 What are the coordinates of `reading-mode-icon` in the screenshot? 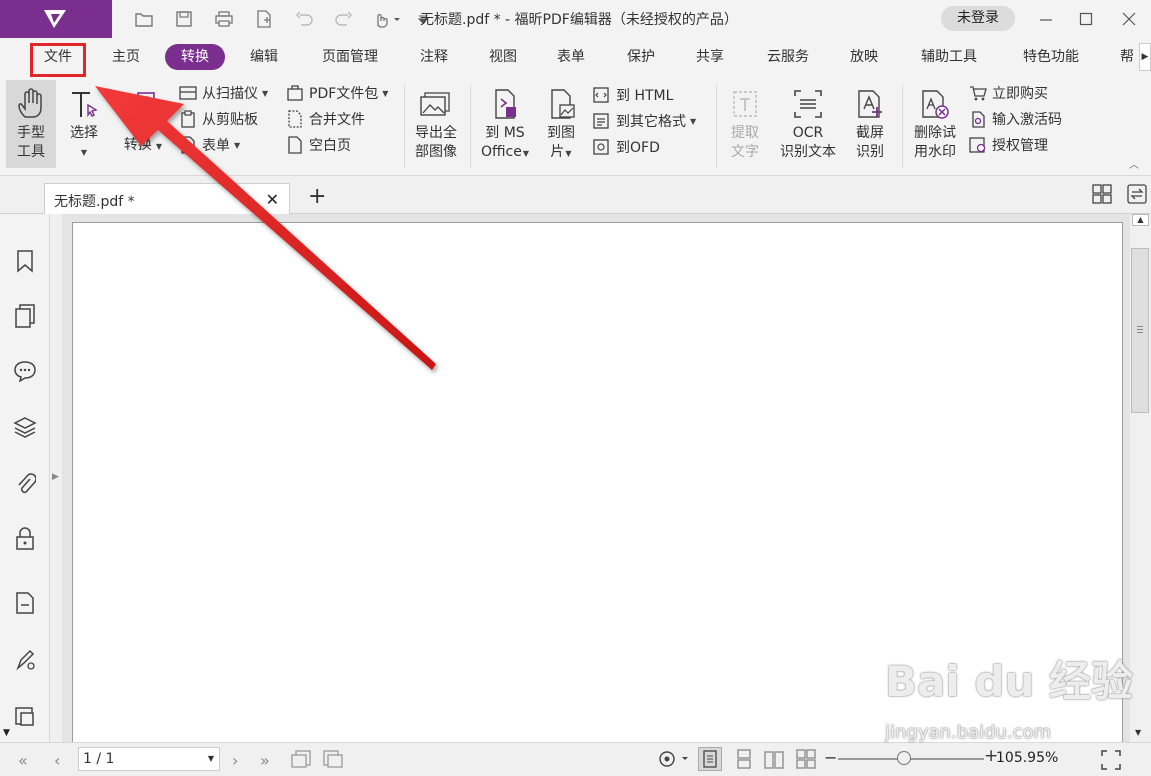 It's located at (675, 761).